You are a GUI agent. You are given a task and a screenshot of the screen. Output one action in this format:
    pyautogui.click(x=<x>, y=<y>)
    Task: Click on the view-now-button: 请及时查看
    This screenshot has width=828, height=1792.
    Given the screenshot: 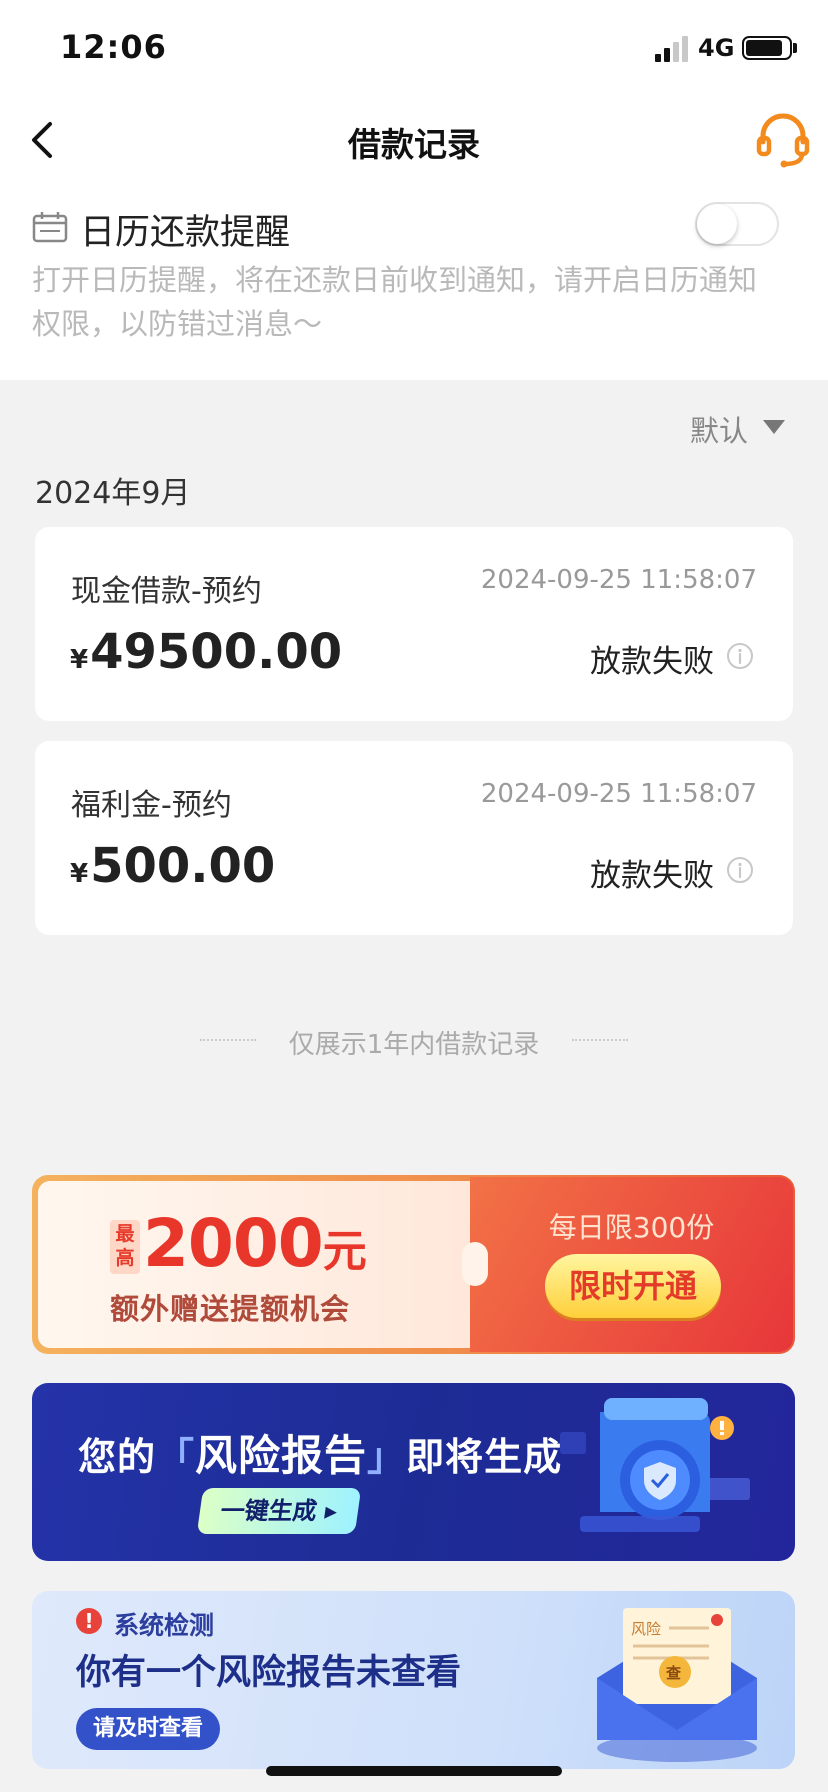 What is the action you would take?
    pyautogui.click(x=148, y=1729)
    